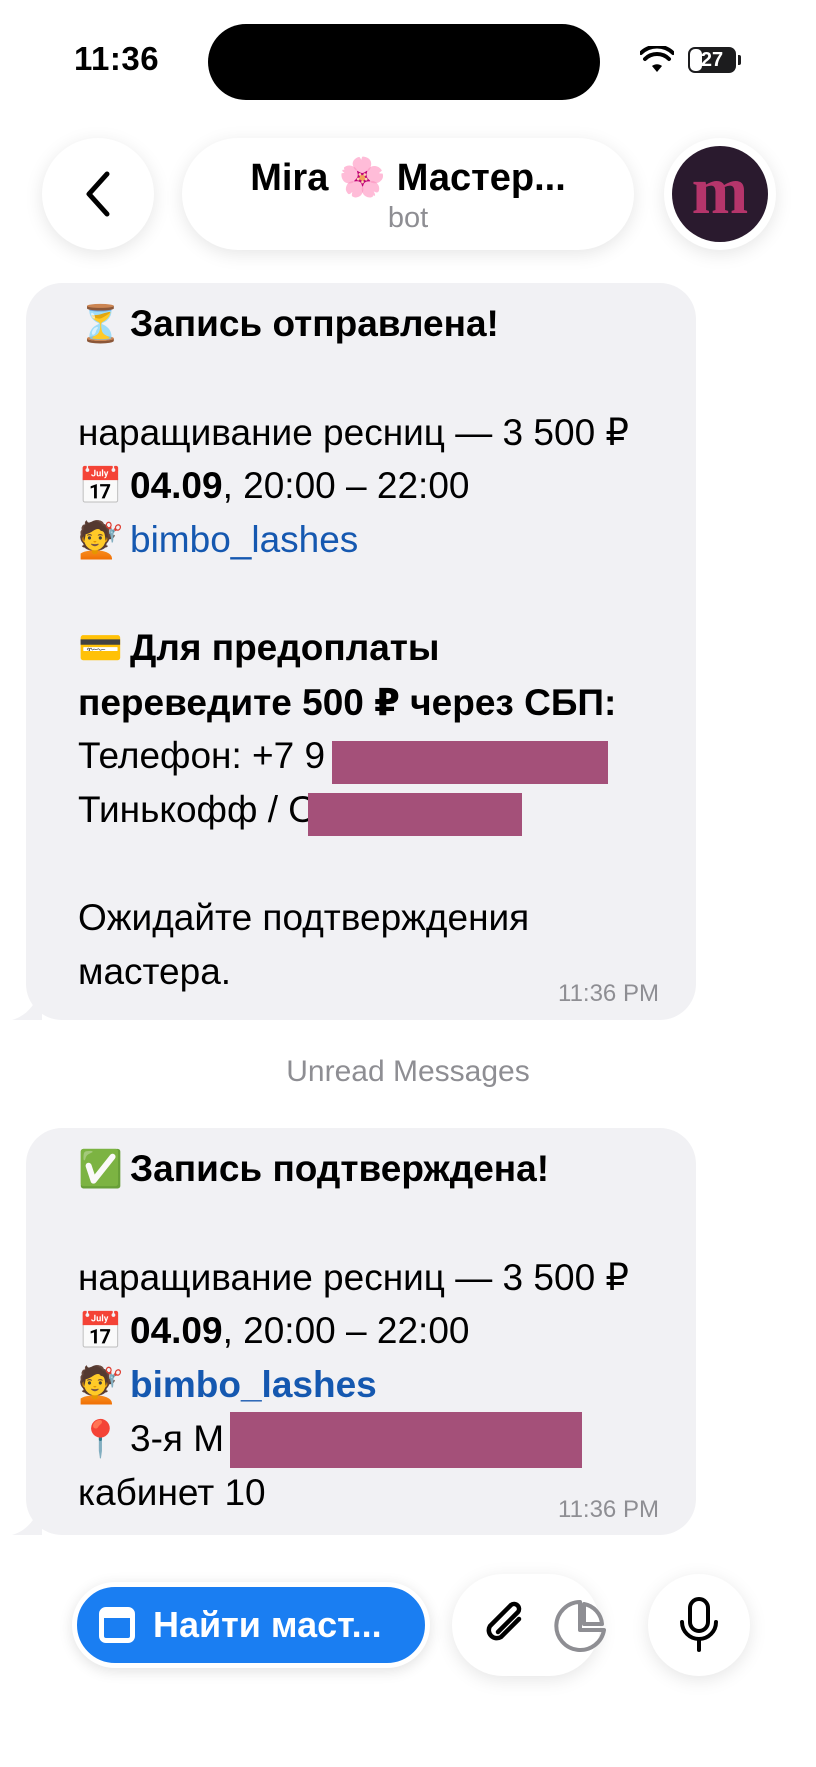 The image size is (816, 1767). I want to click on payment-line-2: переведите 500 ₽ через СБП:, so click(347, 702).